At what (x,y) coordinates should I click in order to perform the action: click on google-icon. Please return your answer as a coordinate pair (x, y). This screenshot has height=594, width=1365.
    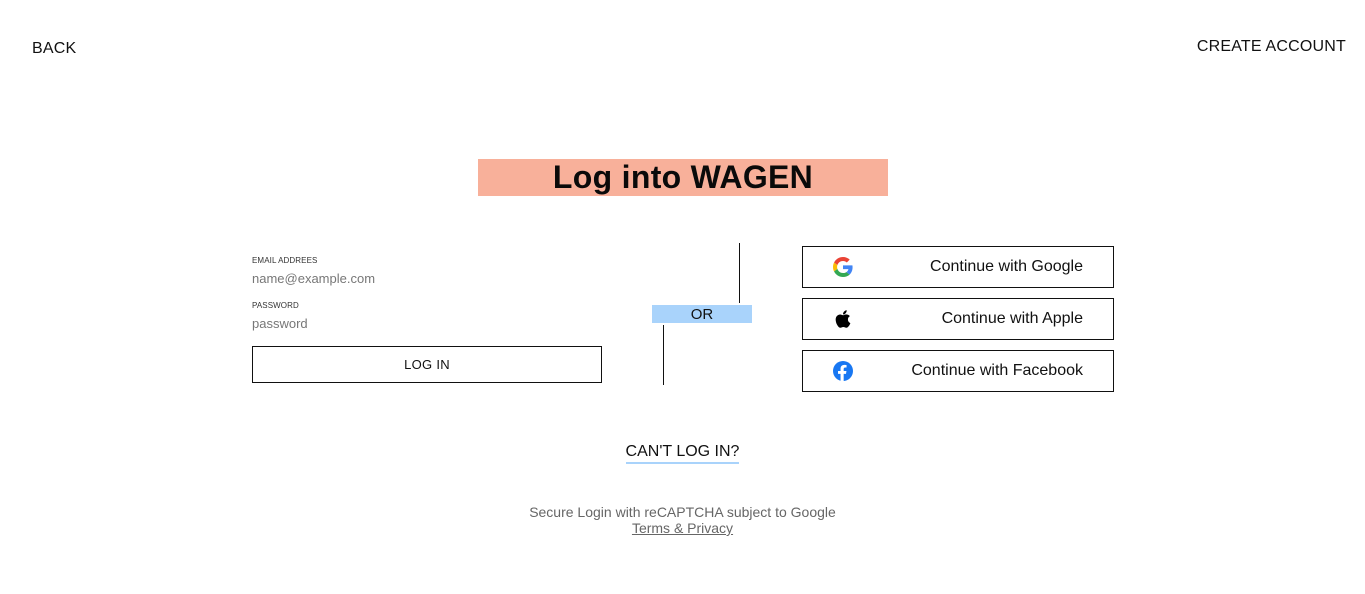
    Looking at the image, I should click on (843, 267).